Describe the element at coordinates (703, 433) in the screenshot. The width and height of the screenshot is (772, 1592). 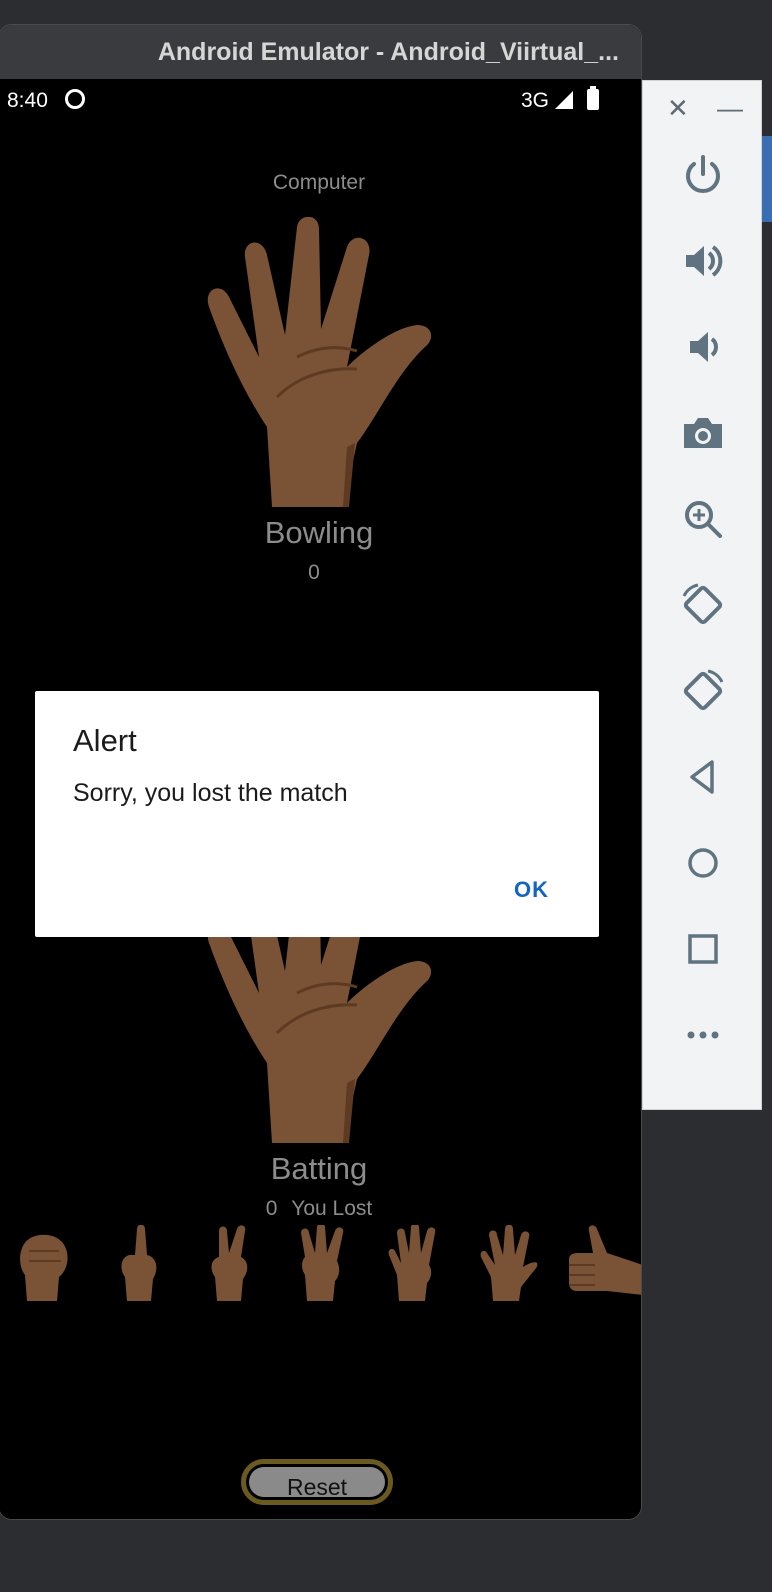
I see `camera-icon` at that location.